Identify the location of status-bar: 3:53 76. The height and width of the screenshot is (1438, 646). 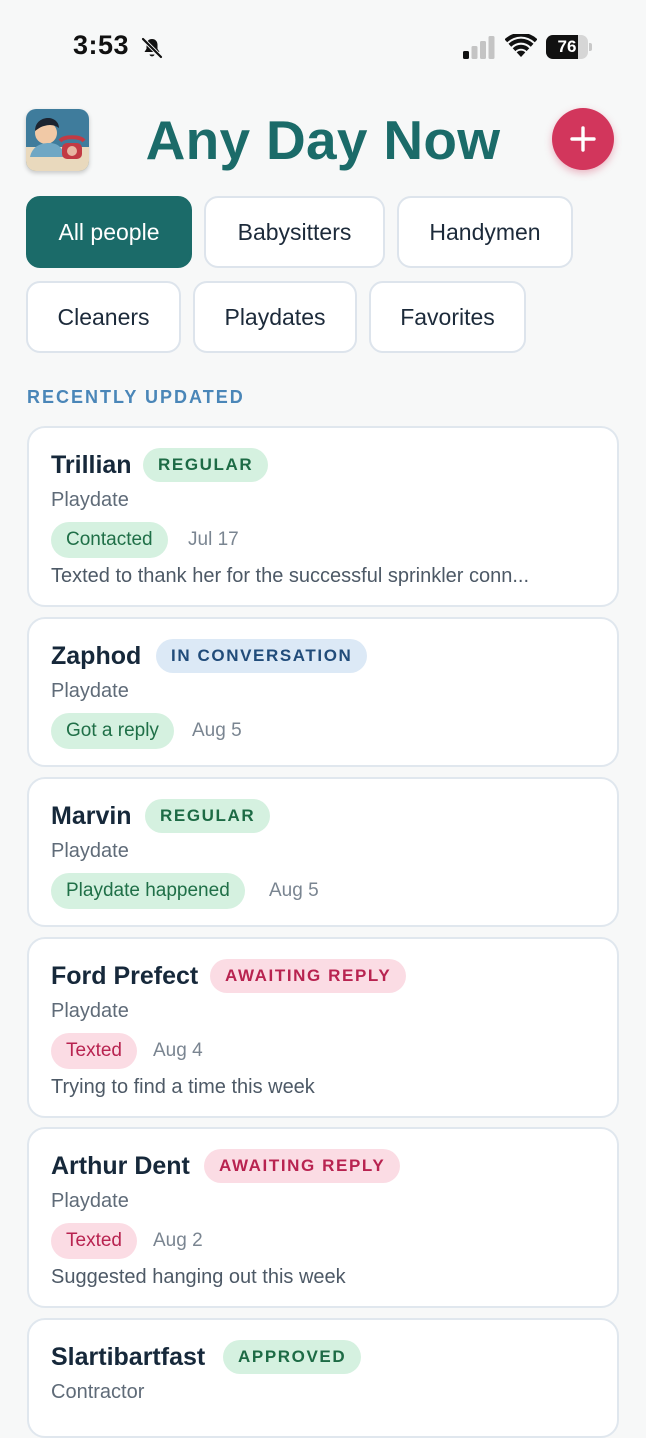
(323, 48).